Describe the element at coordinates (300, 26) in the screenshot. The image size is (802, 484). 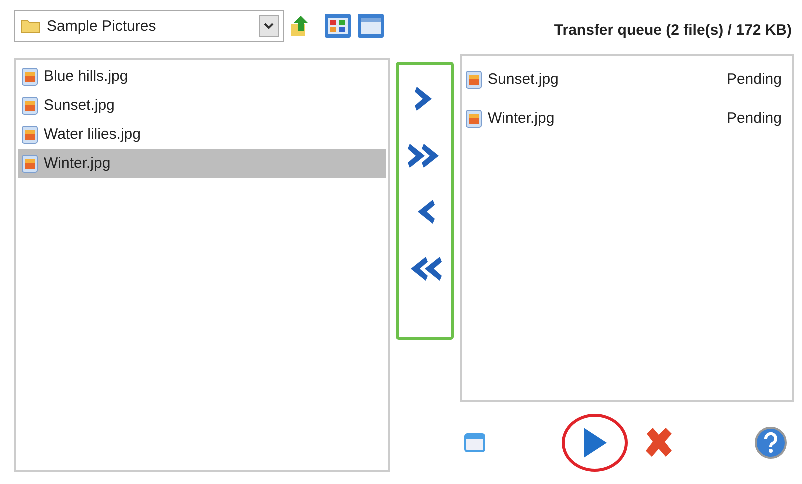
I see `folder-up-icon` at that location.